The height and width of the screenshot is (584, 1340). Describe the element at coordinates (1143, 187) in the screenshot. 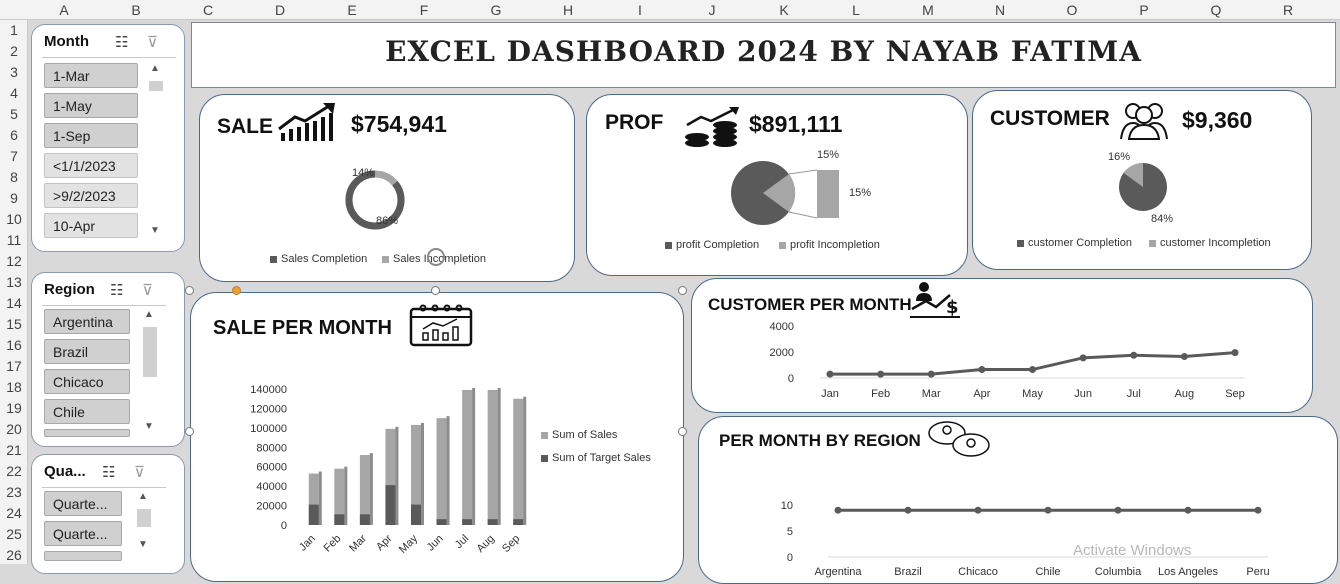

I see `customer-pie-chart` at that location.